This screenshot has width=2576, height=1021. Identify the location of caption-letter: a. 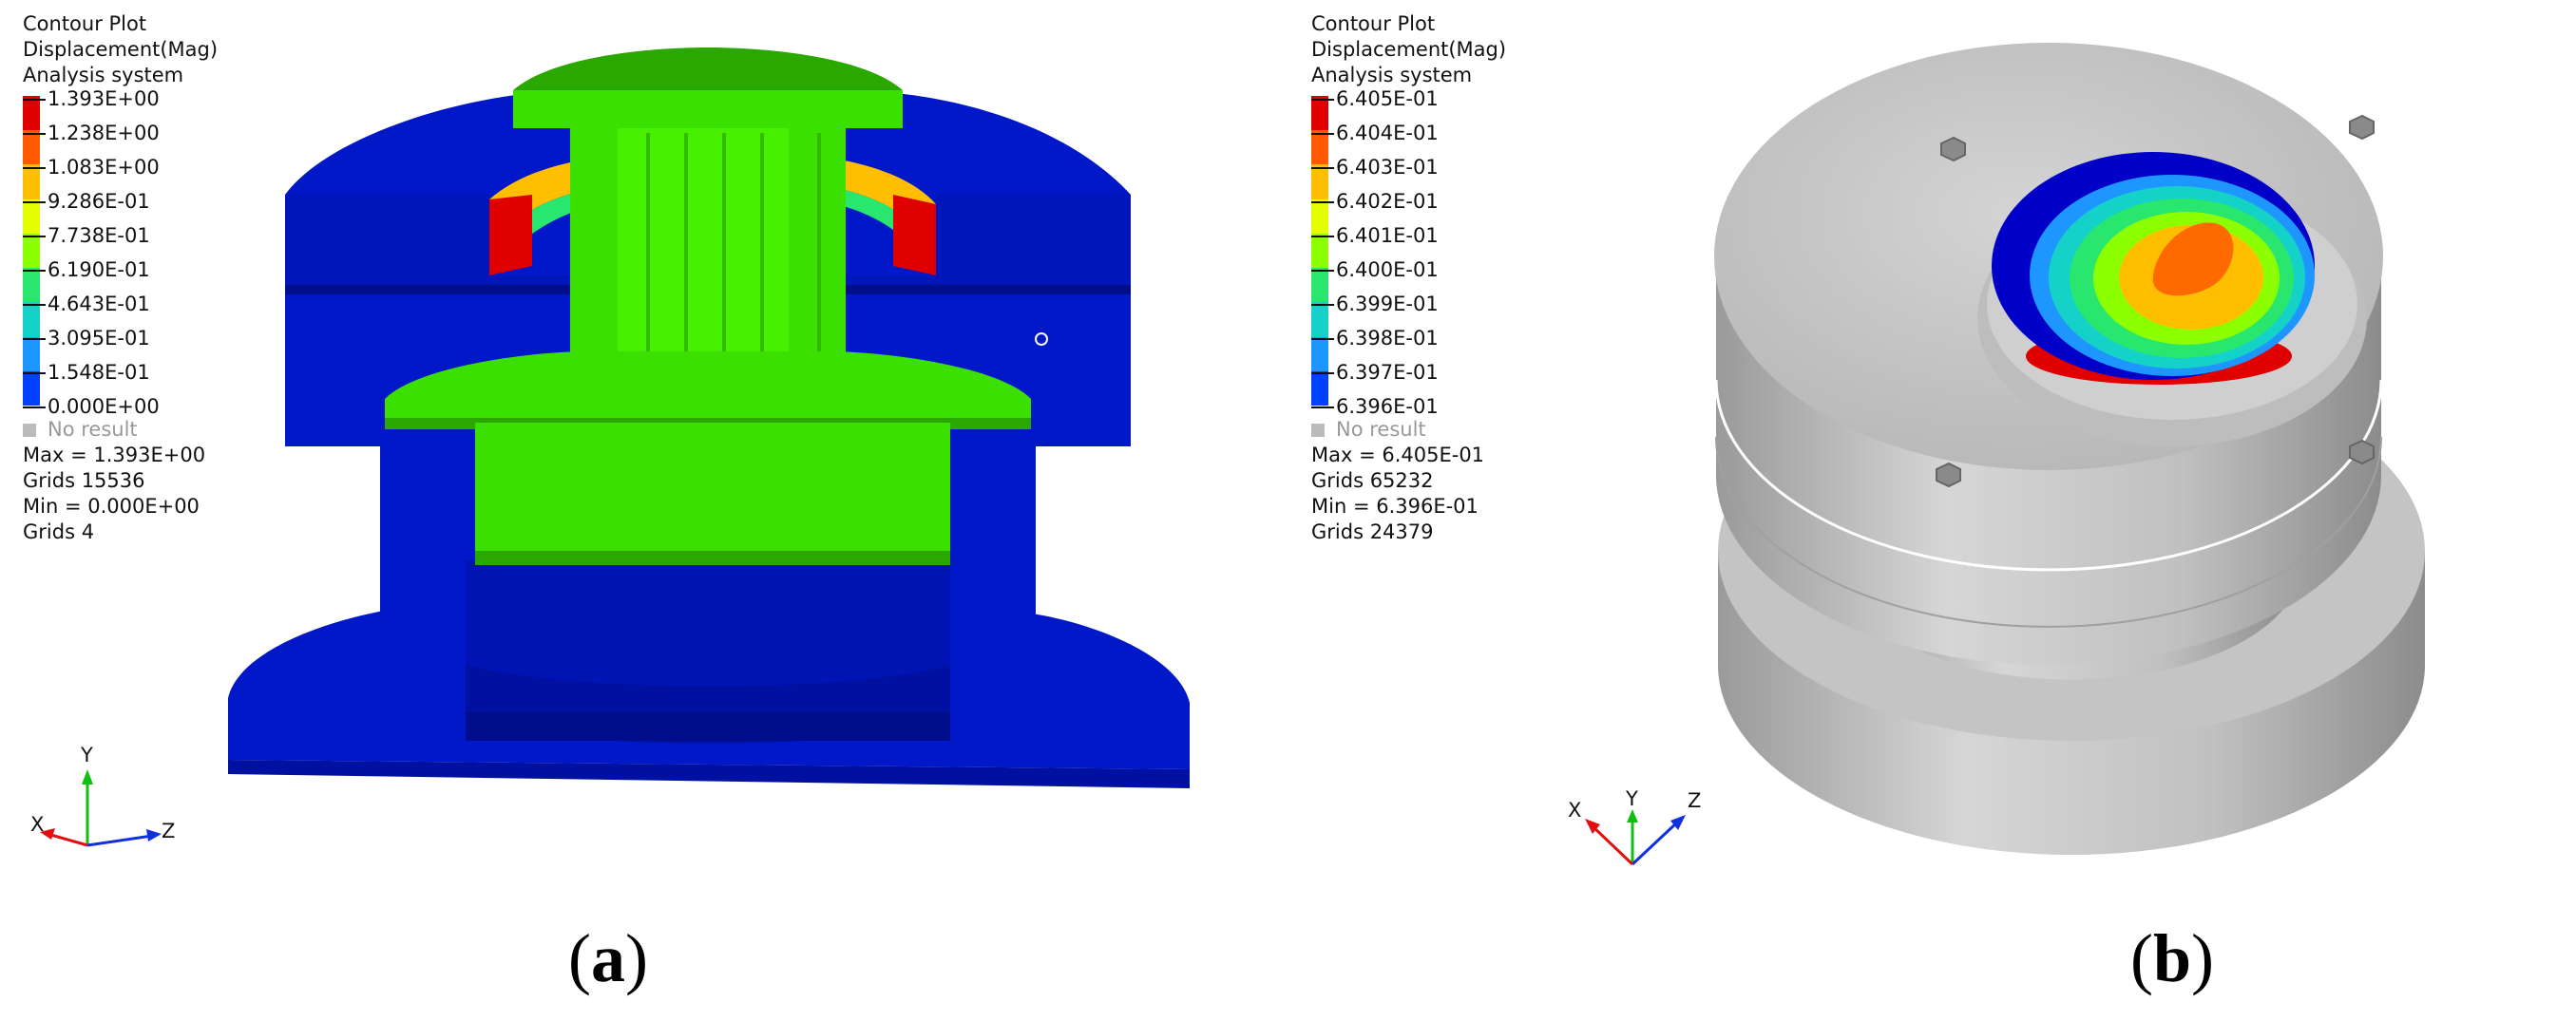
(608, 958).